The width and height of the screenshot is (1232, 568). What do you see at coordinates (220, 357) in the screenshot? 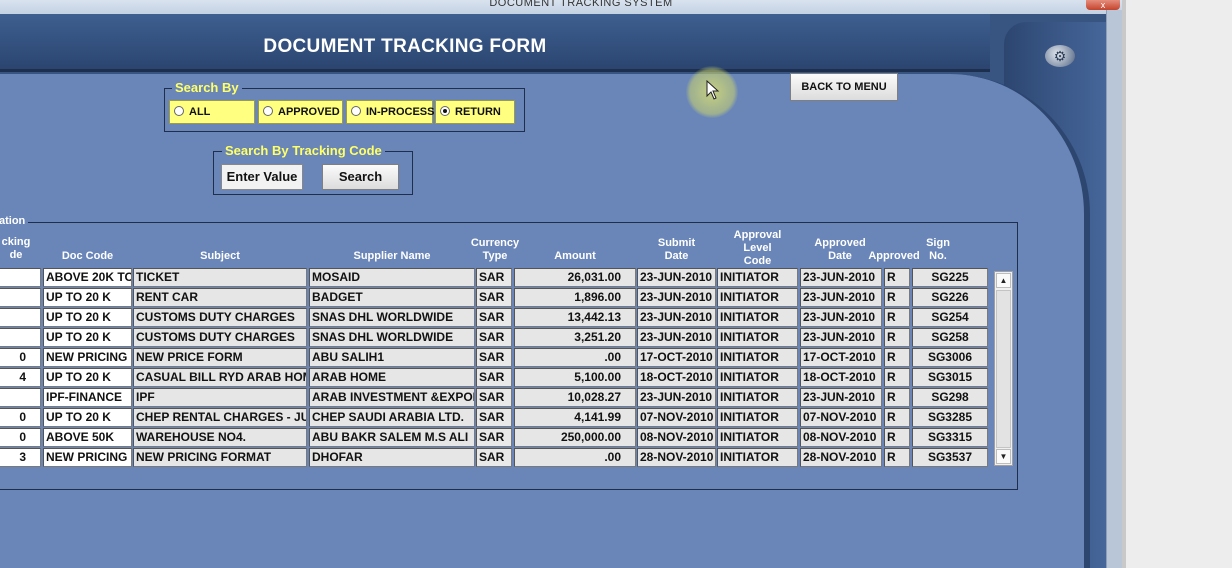
I see `cell-subject: NEW PRICE FORM` at bounding box center [220, 357].